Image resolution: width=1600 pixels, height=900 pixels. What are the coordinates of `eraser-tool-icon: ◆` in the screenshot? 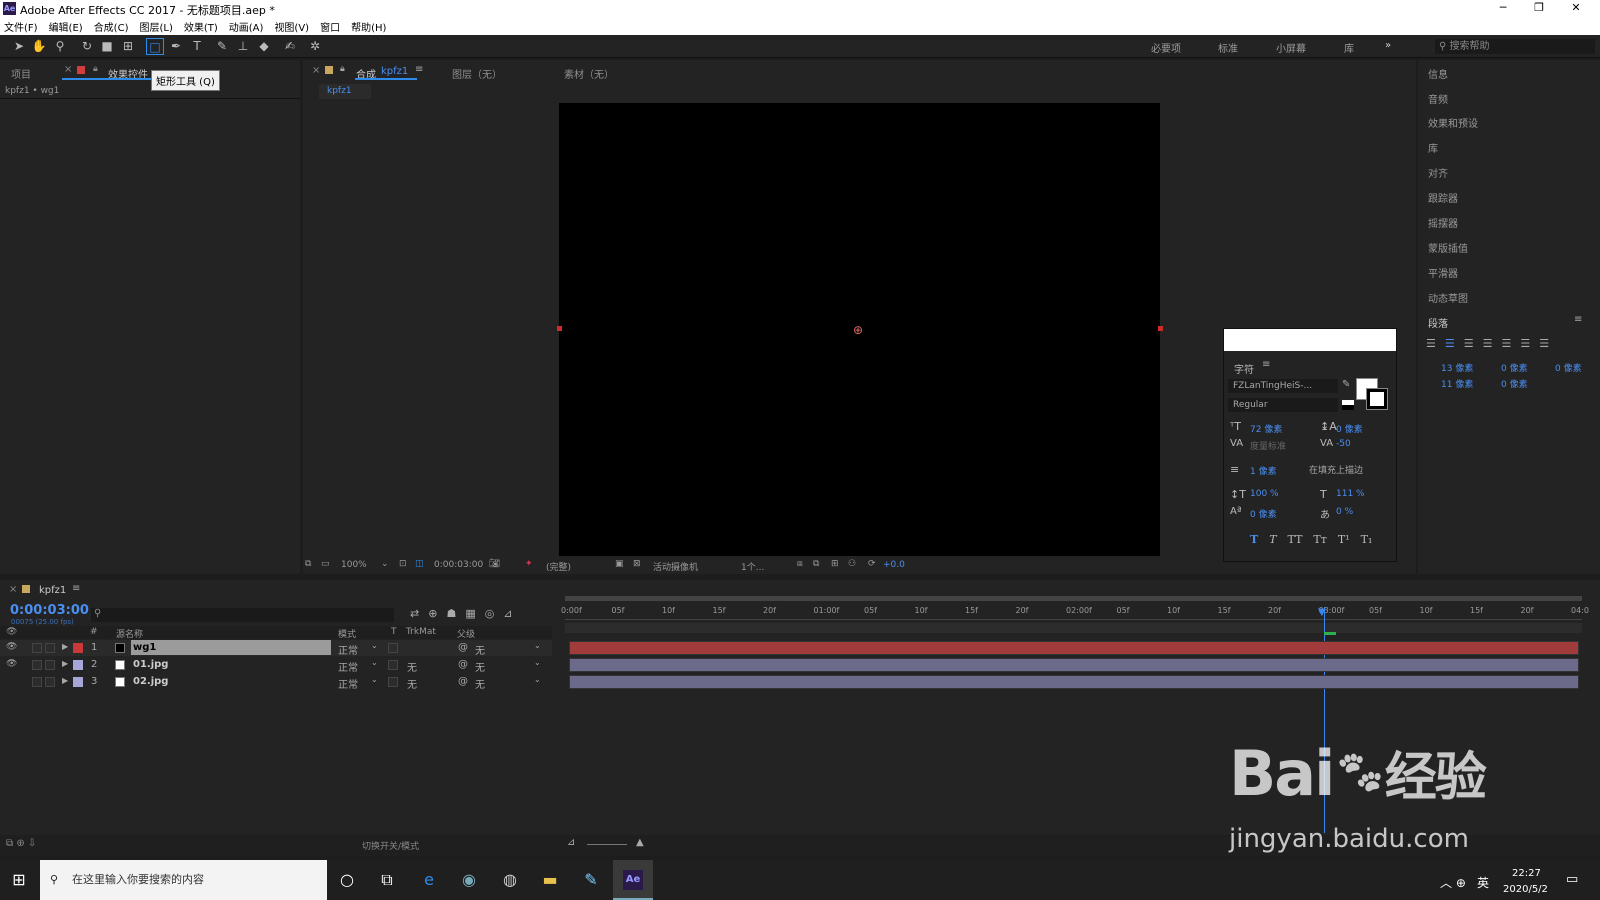 It's located at (264, 46).